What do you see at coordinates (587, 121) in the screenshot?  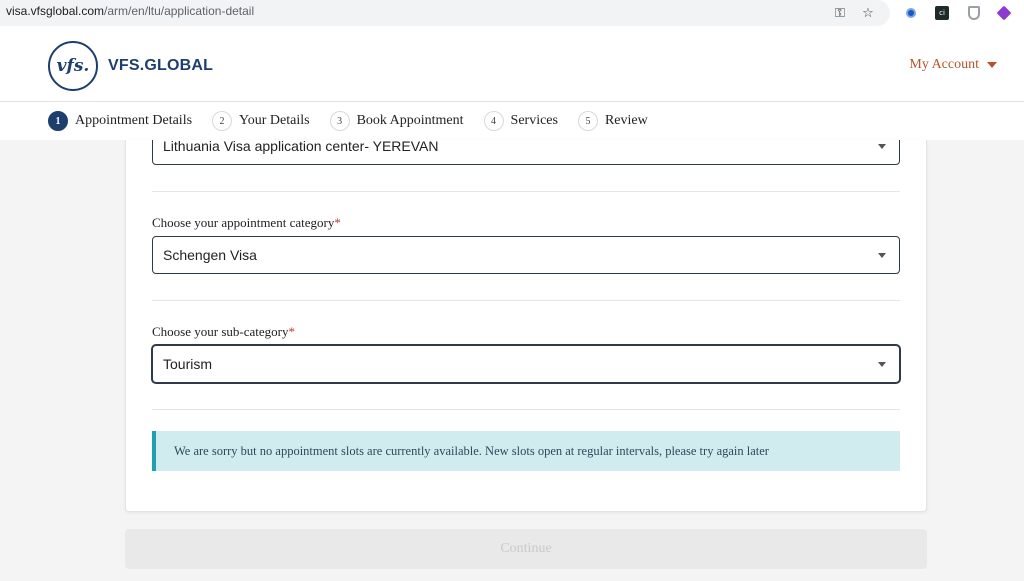 I see `step-number: 5` at bounding box center [587, 121].